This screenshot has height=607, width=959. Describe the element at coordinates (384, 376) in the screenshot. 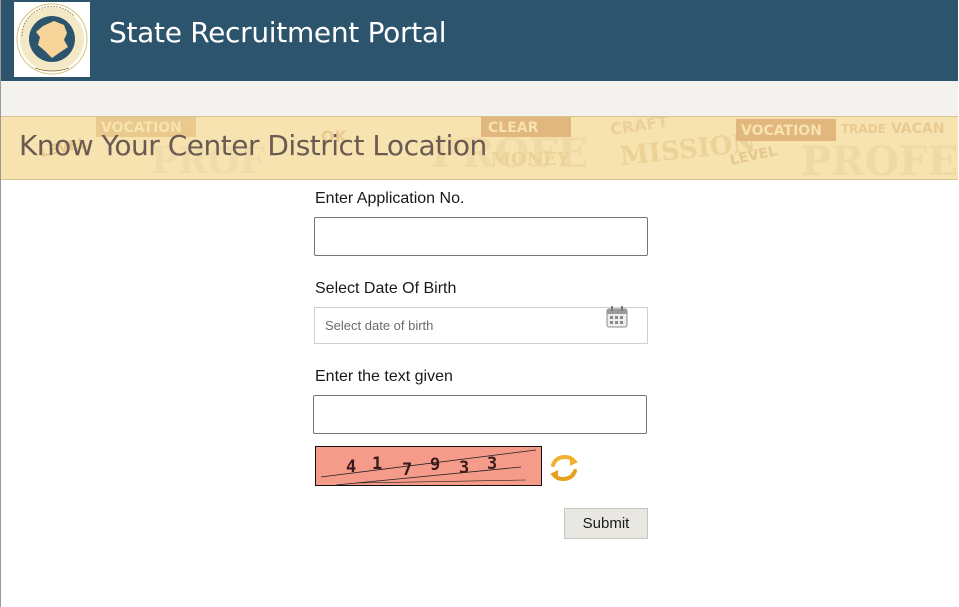

I see `captcha-label: Enter the text given` at that location.